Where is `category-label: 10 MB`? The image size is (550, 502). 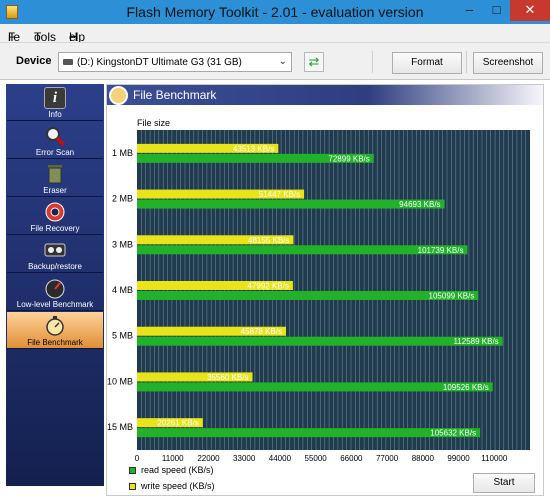 category-label: 10 MB is located at coordinates (120, 381).